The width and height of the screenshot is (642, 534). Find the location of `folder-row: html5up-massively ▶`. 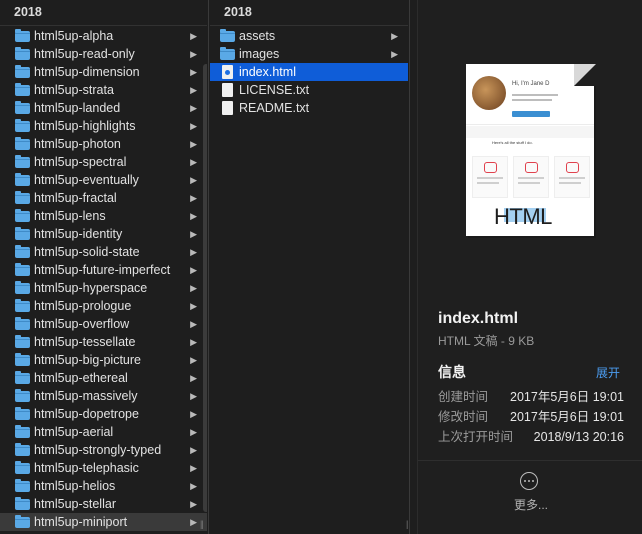

folder-row: html5up-massively ▶ is located at coordinates (103, 396).